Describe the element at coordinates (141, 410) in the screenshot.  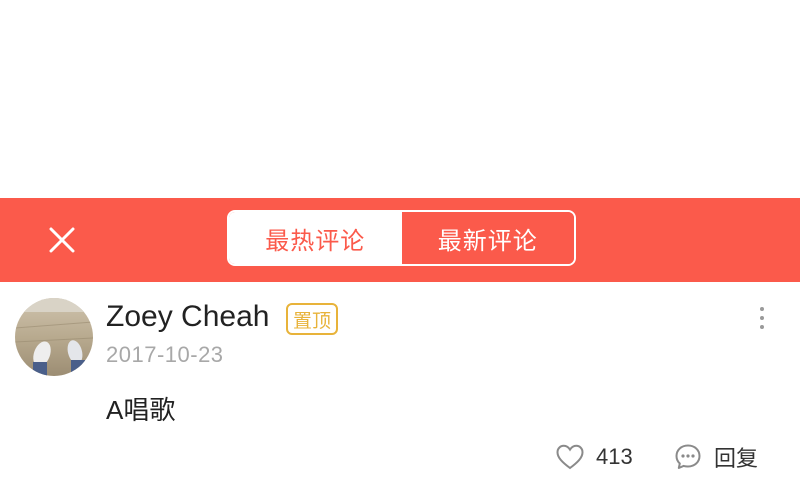
I see `comment-text: A唱歌` at that location.